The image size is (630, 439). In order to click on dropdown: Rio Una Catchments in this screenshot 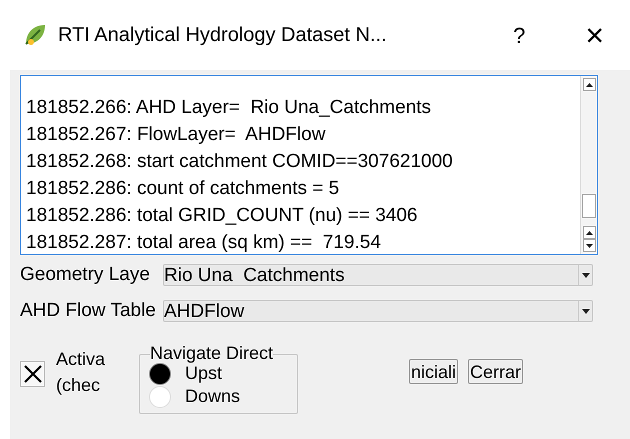, I will do `click(378, 275)`.